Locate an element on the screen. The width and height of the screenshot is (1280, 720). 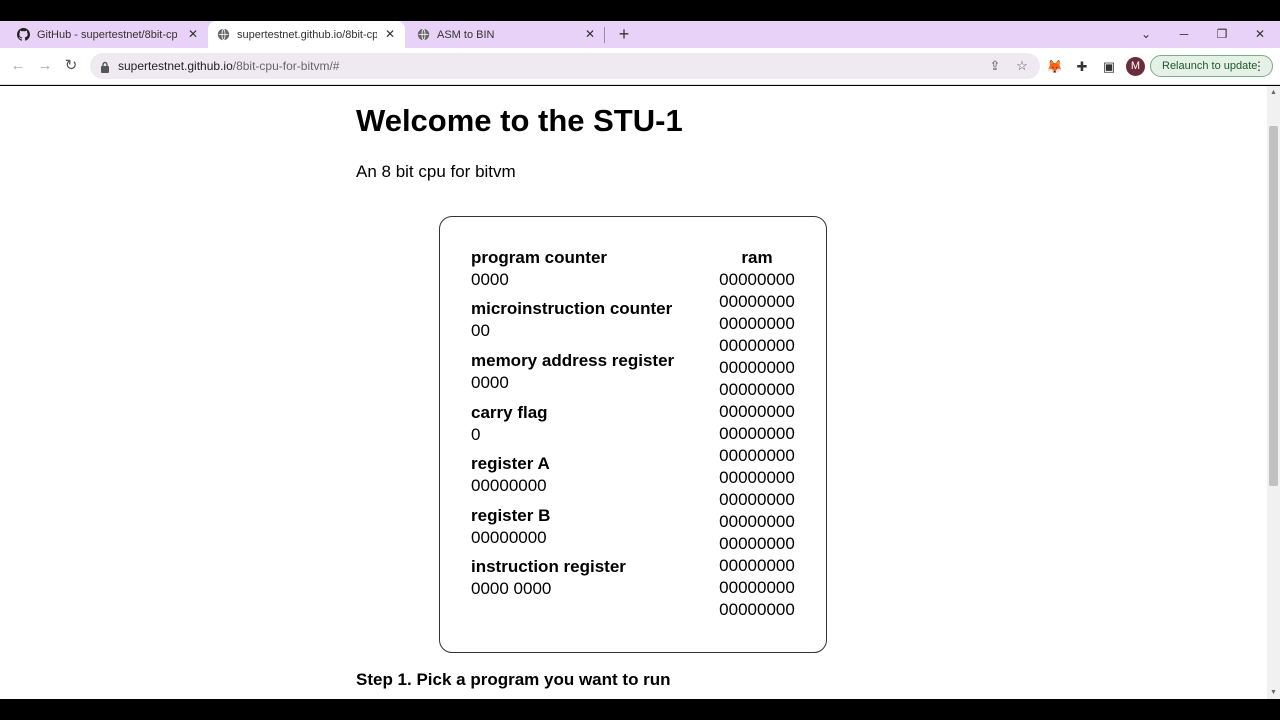
scroll-down-arrow-icon: ▼ is located at coordinates (1273, 692).